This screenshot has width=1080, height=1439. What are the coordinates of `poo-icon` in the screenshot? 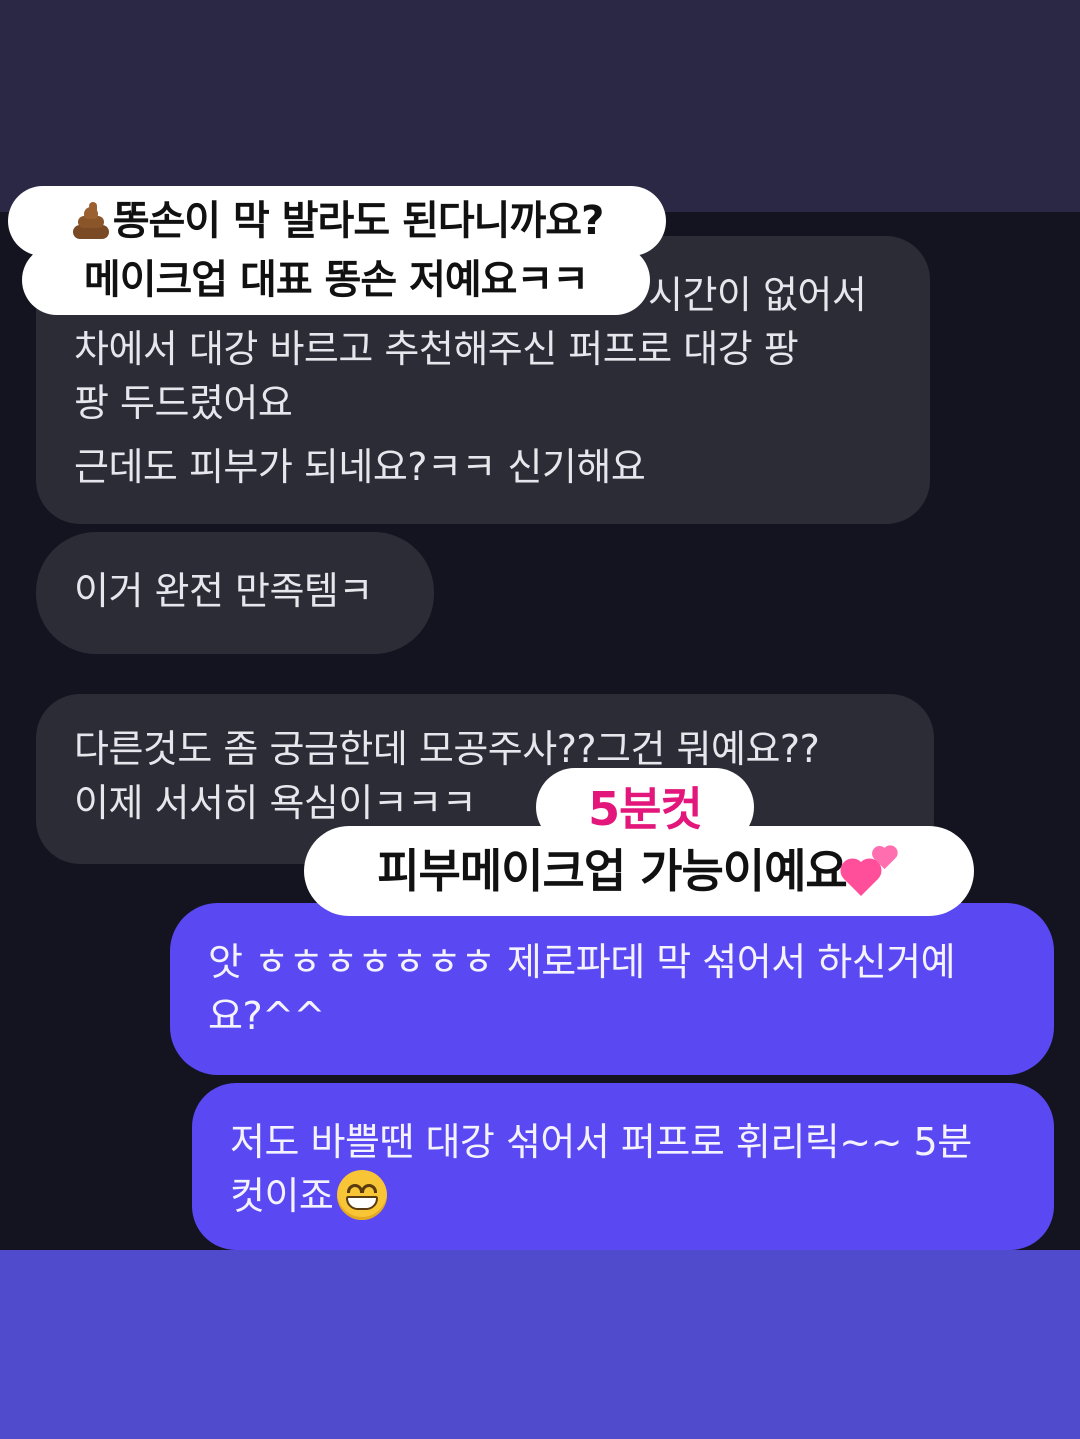 It's located at (91, 219).